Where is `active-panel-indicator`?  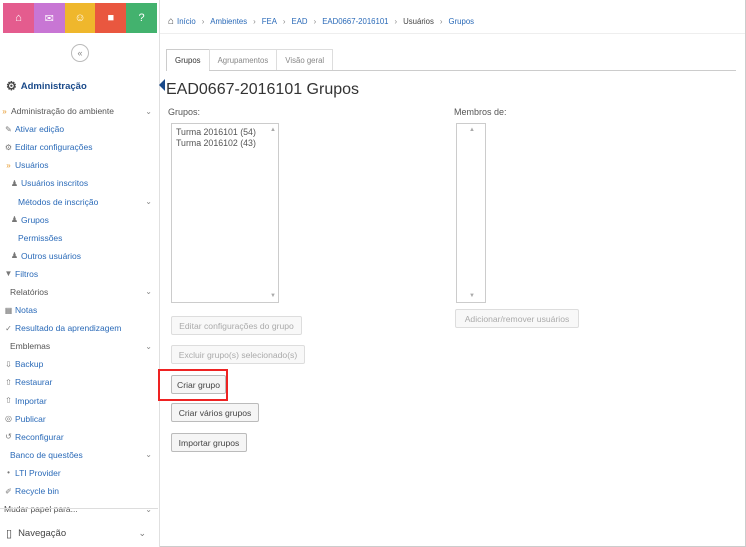
active-panel-indicator is located at coordinates (162, 85).